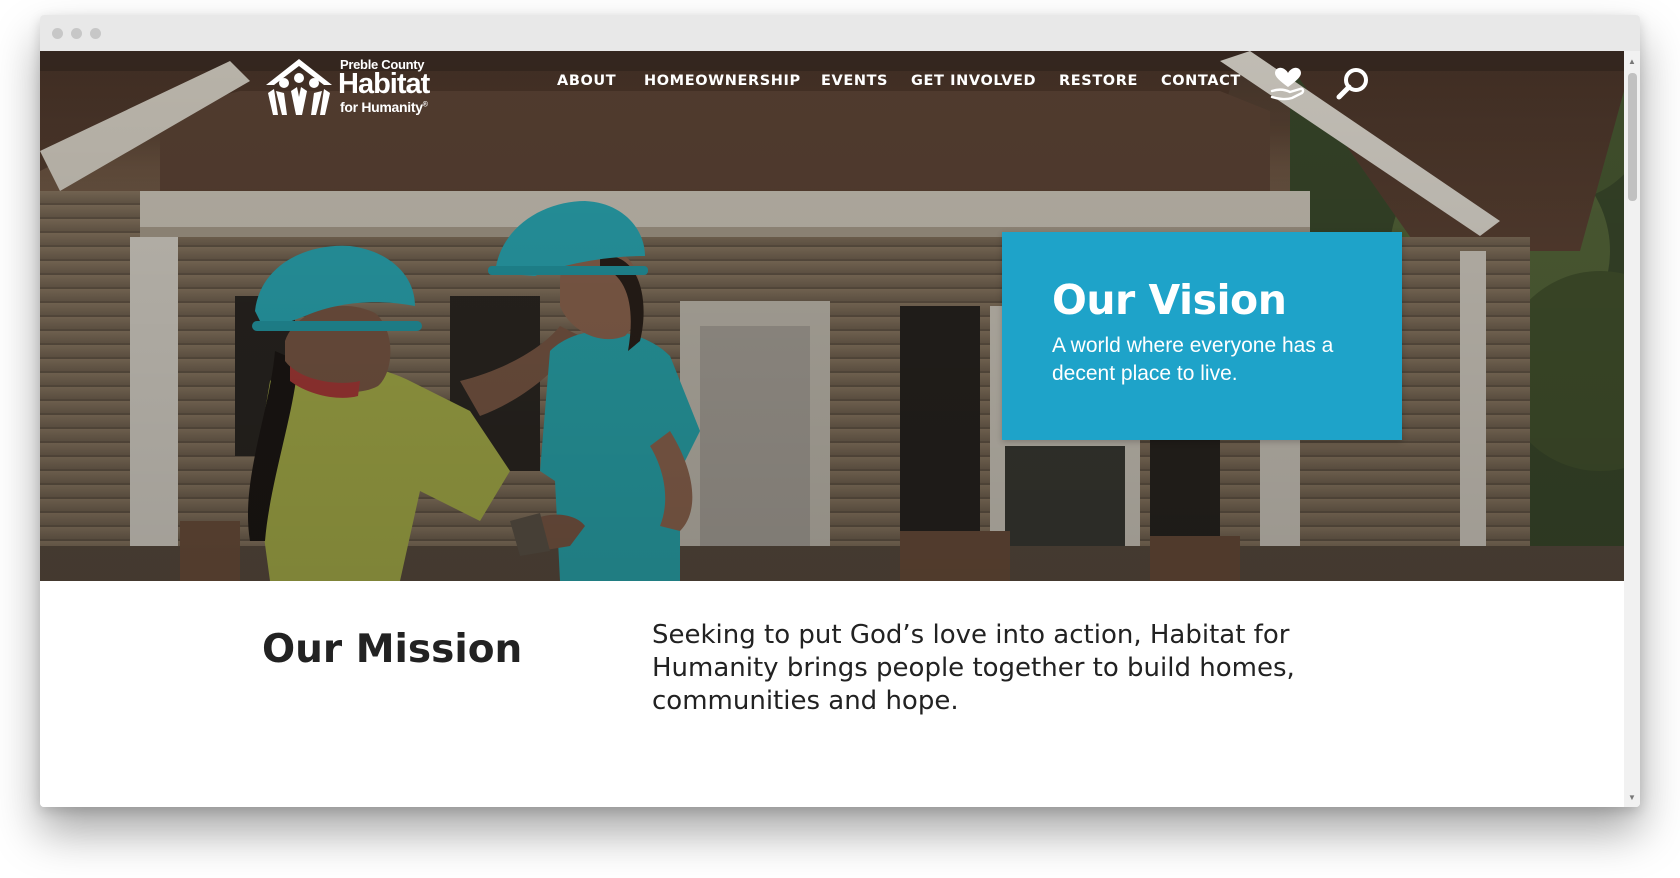  I want to click on logo-subtitle-text: for Humanity, so click(381, 107).